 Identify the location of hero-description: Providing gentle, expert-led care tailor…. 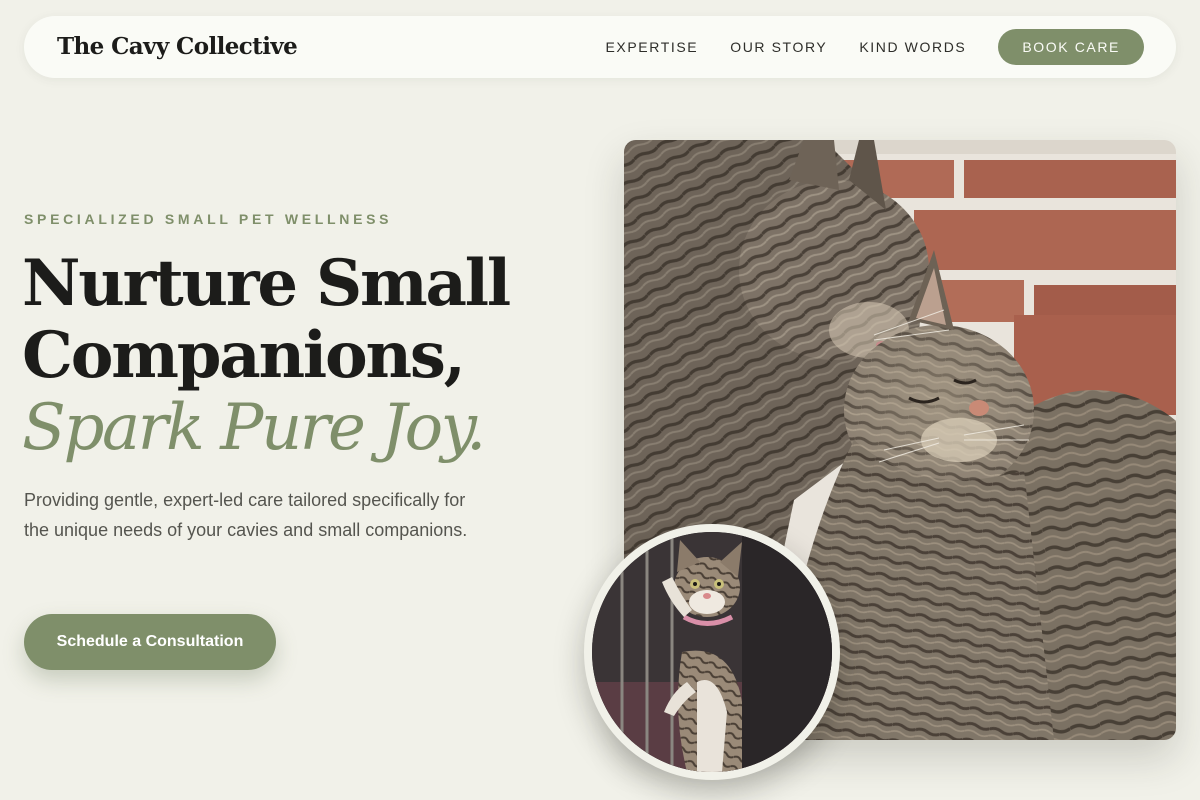
(246, 515).